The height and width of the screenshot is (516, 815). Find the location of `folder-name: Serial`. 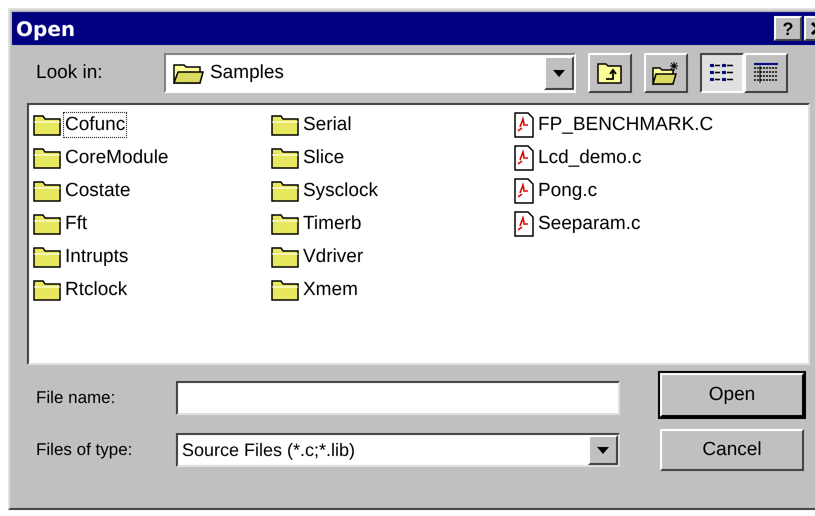

folder-name: Serial is located at coordinates (327, 125).